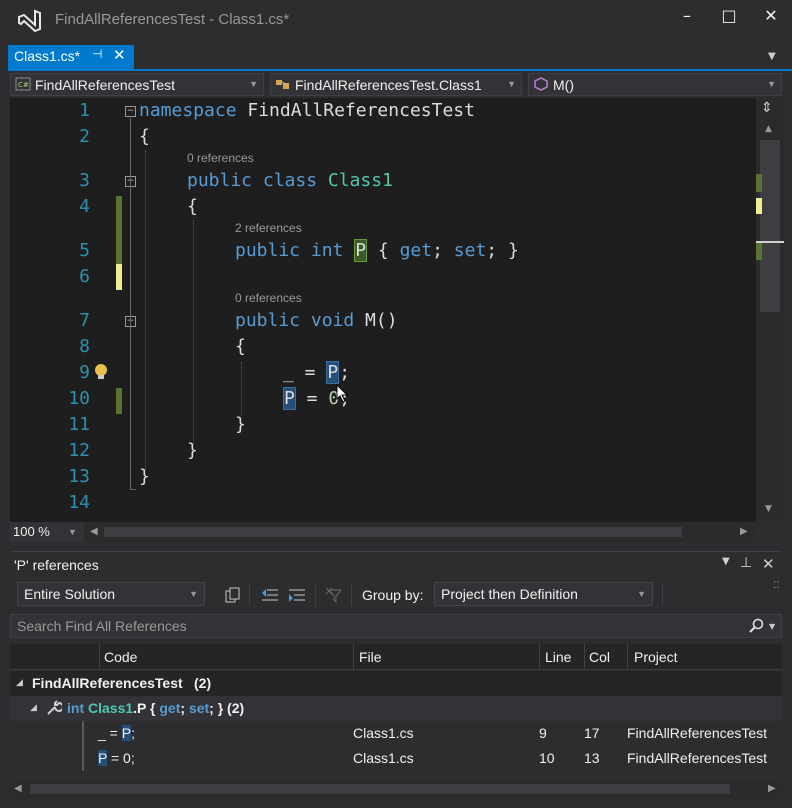 The width and height of the screenshot is (792, 808). What do you see at coordinates (233, 595) in the screenshot?
I see `copy-icon` at bounding box center [233, 595].